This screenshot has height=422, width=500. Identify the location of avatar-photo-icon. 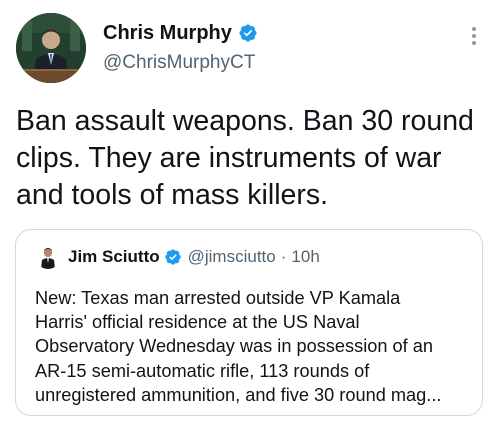
(51, 48).